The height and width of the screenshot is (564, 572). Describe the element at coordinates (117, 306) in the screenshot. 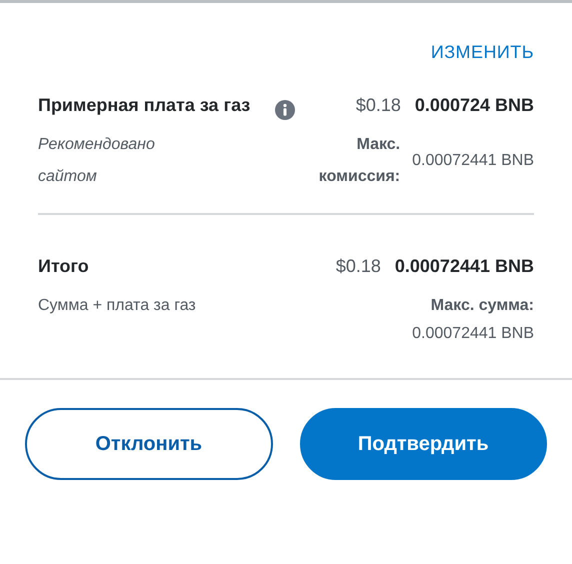

I see `total-note: Сумма + плата за газ` at that location.